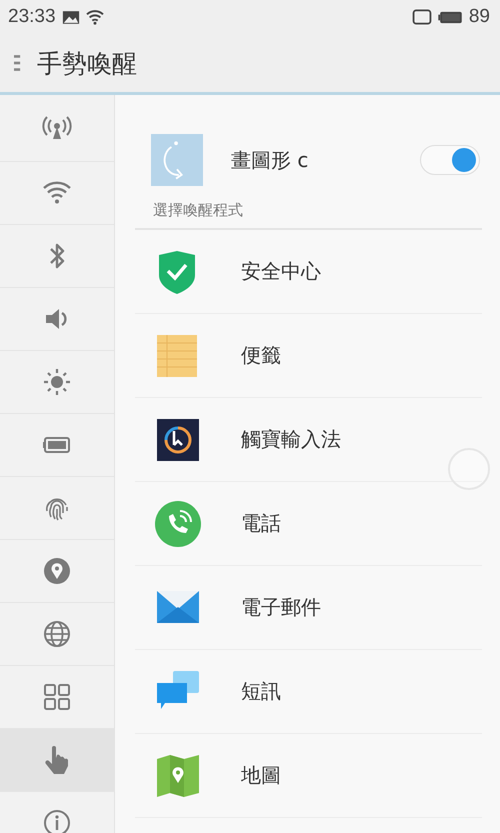 This screenshot has height=833, width=500. Describe the element at coordinates (87, 64) in the screenshot. I see `page-title: 手勢喚醒` at that location.